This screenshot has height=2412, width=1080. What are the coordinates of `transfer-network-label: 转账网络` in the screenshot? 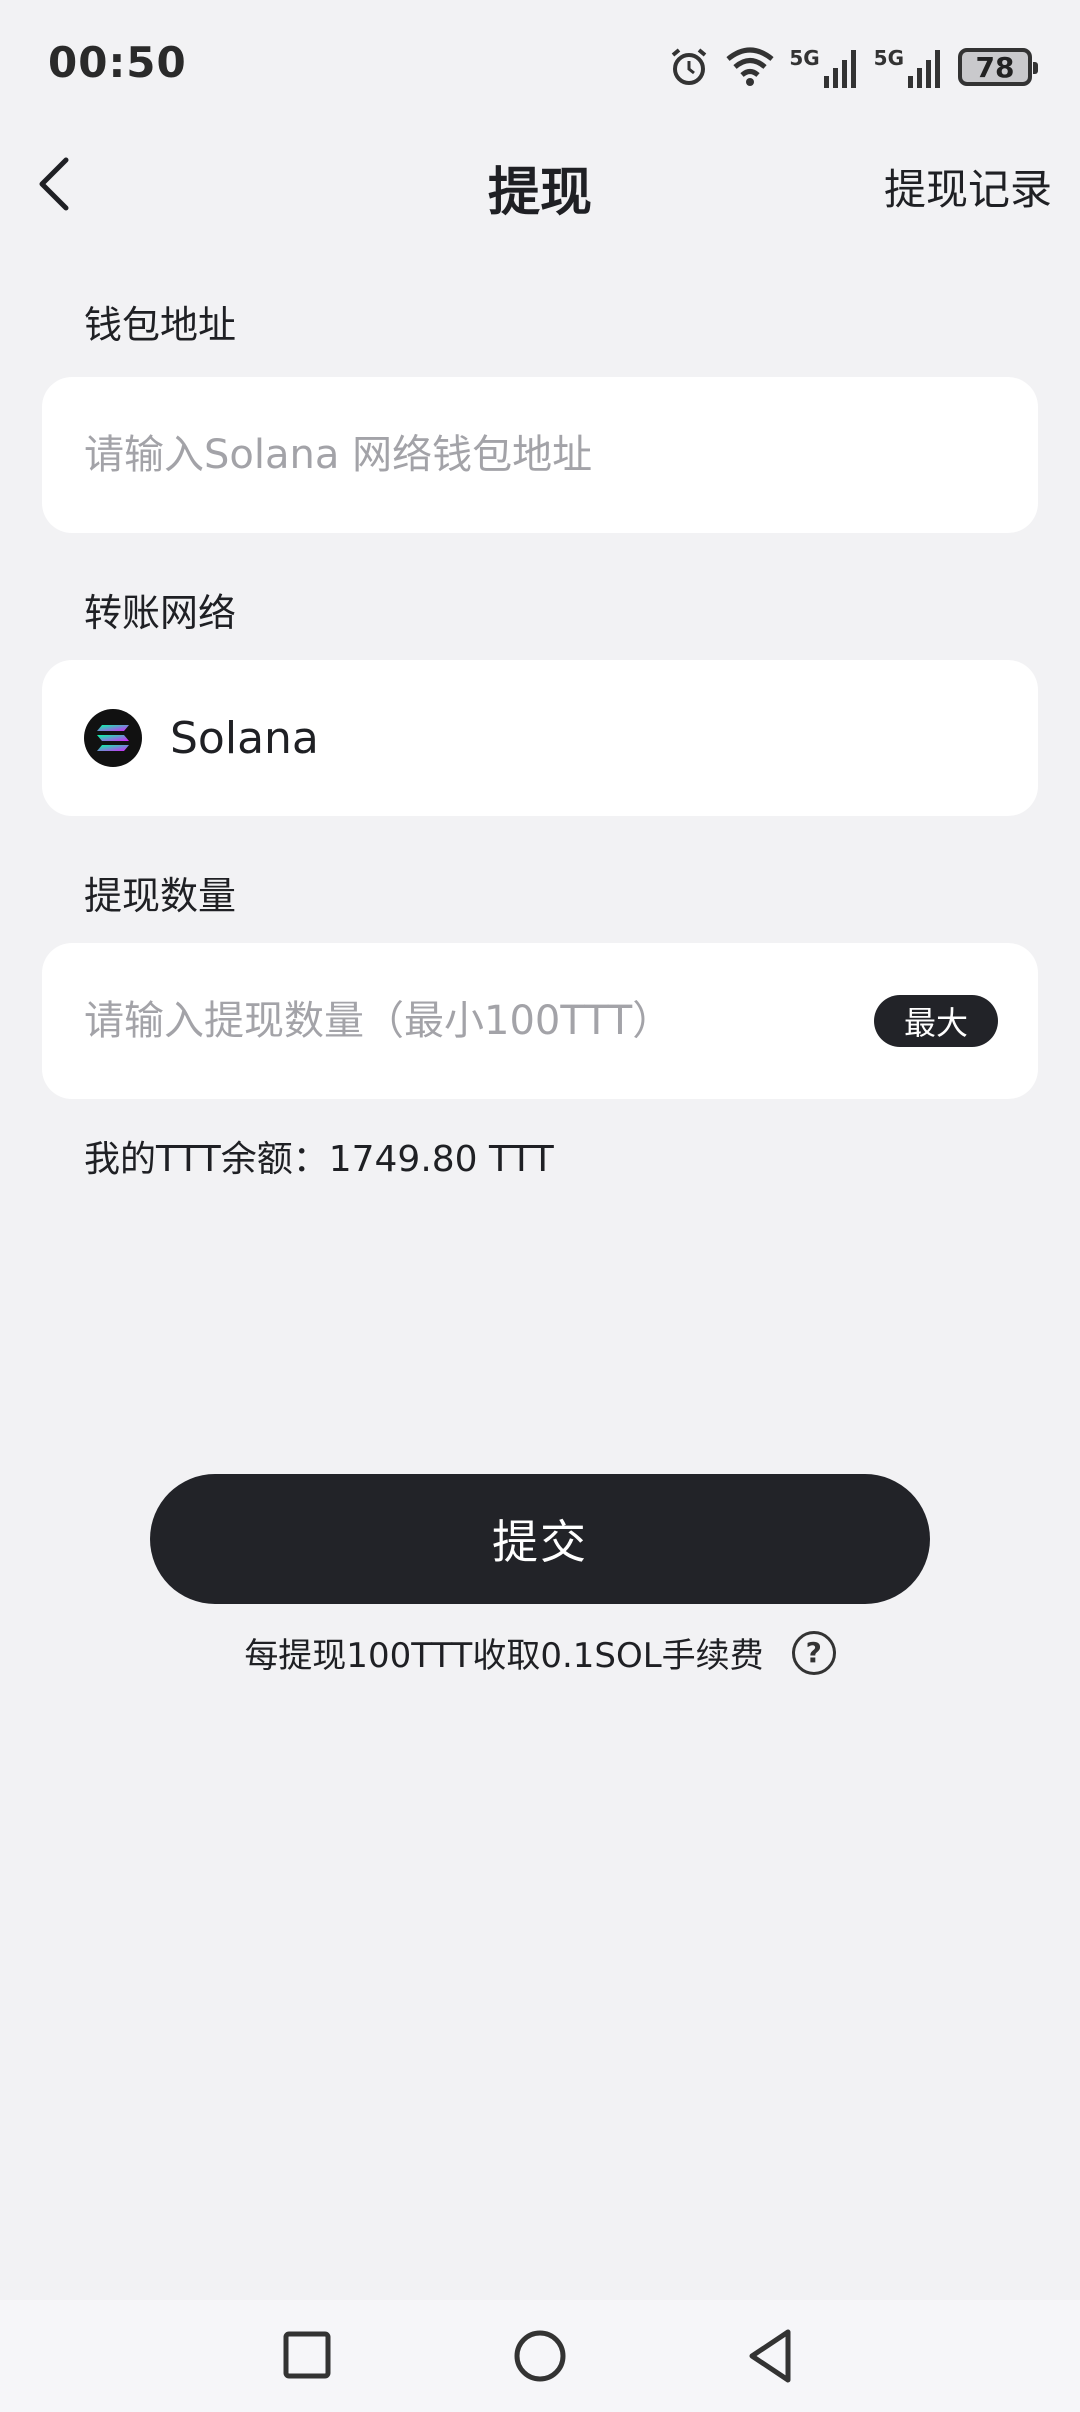 It's located at (160, 613).